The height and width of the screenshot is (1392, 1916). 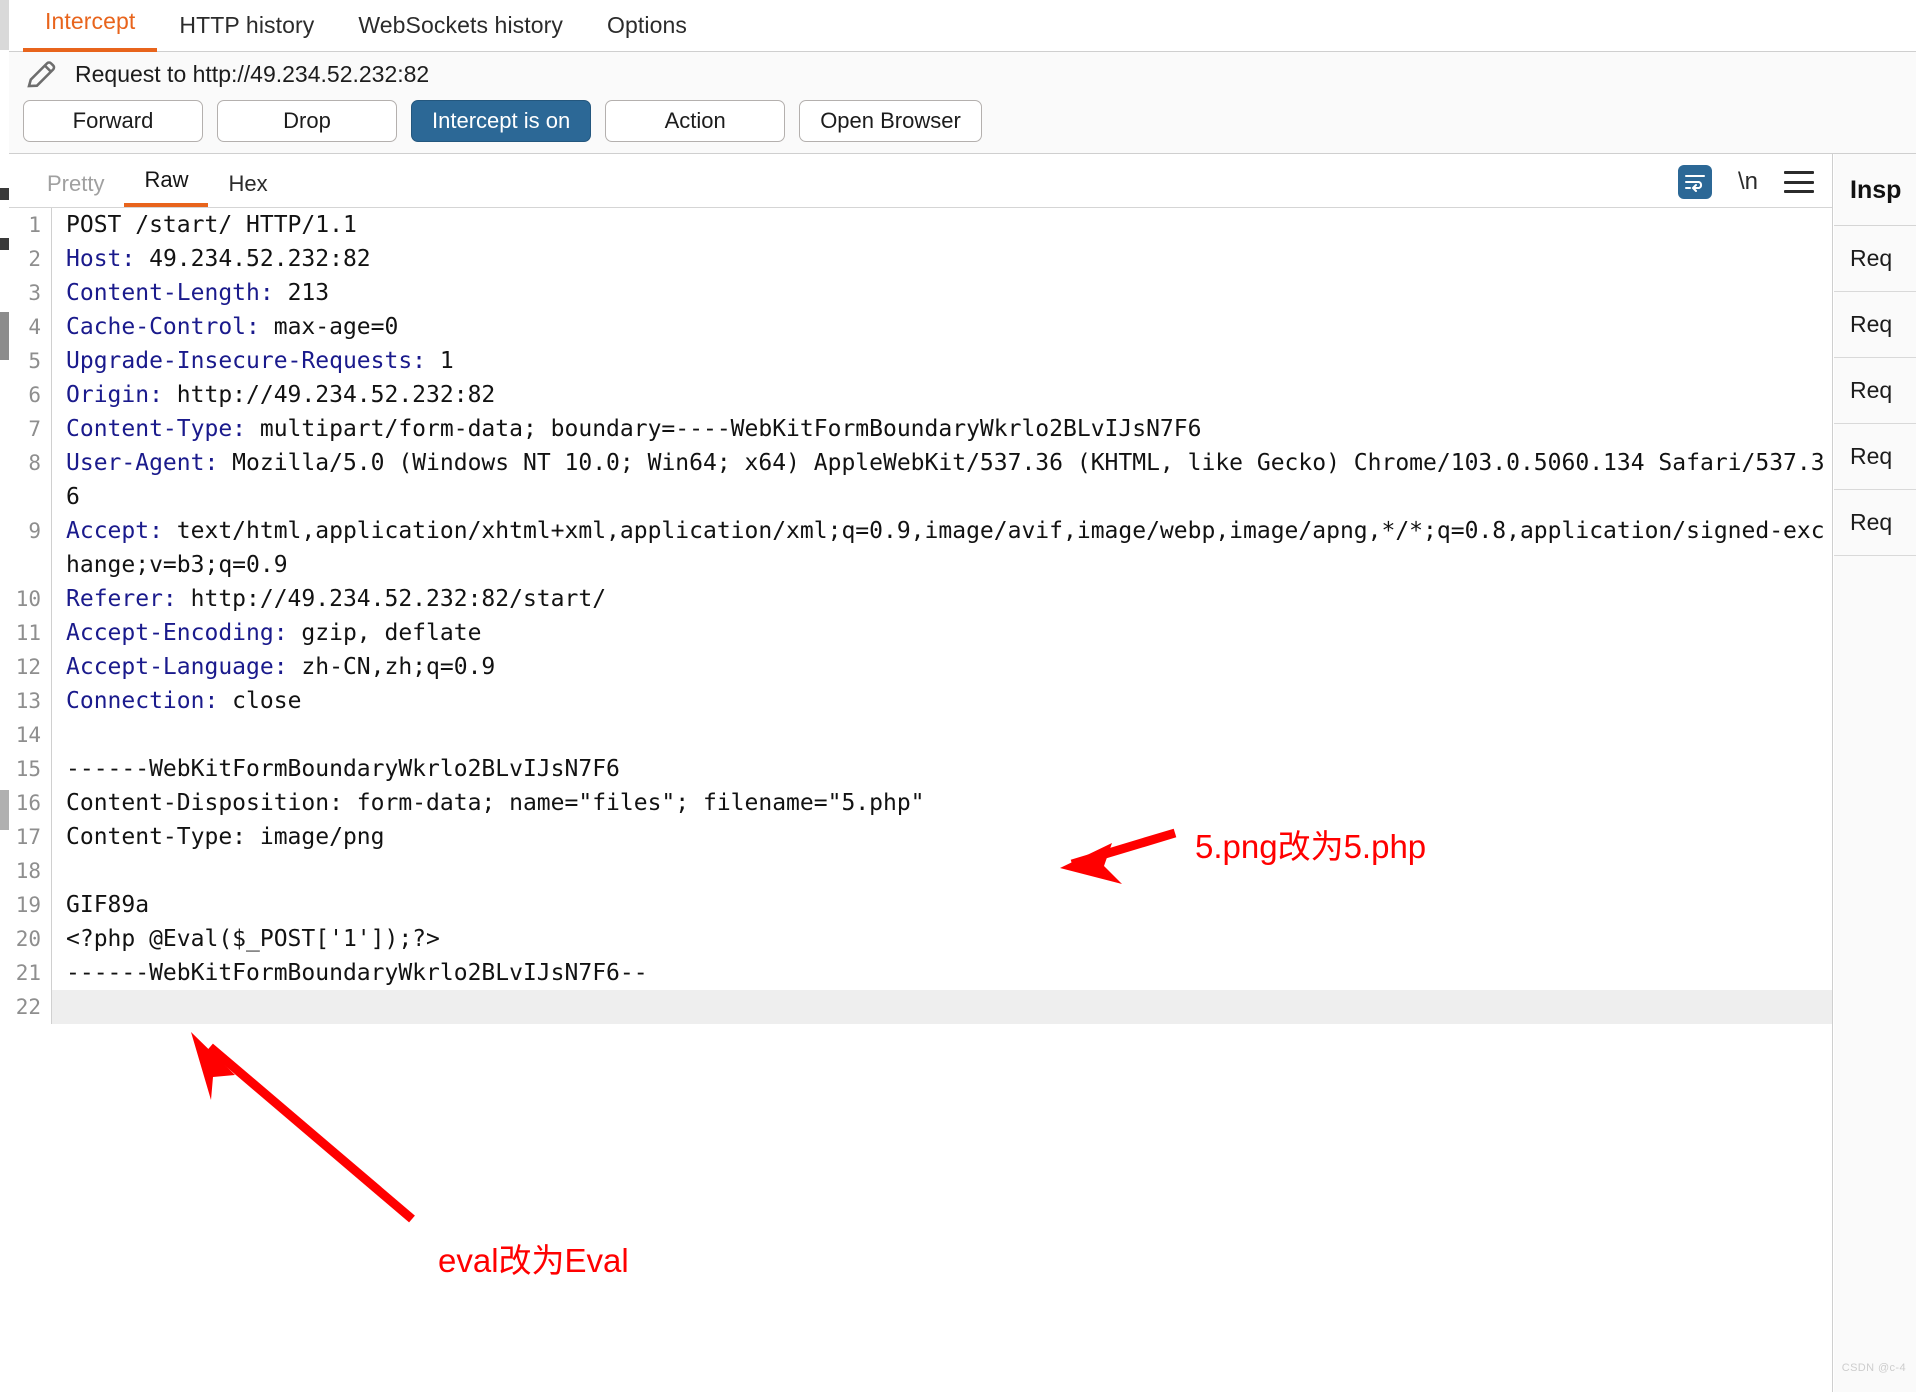 What do you see at coordinates (941, 293) in the screenshot?
I see `code-line-text: Content-Length: 213` at bounding box center [941, 293].